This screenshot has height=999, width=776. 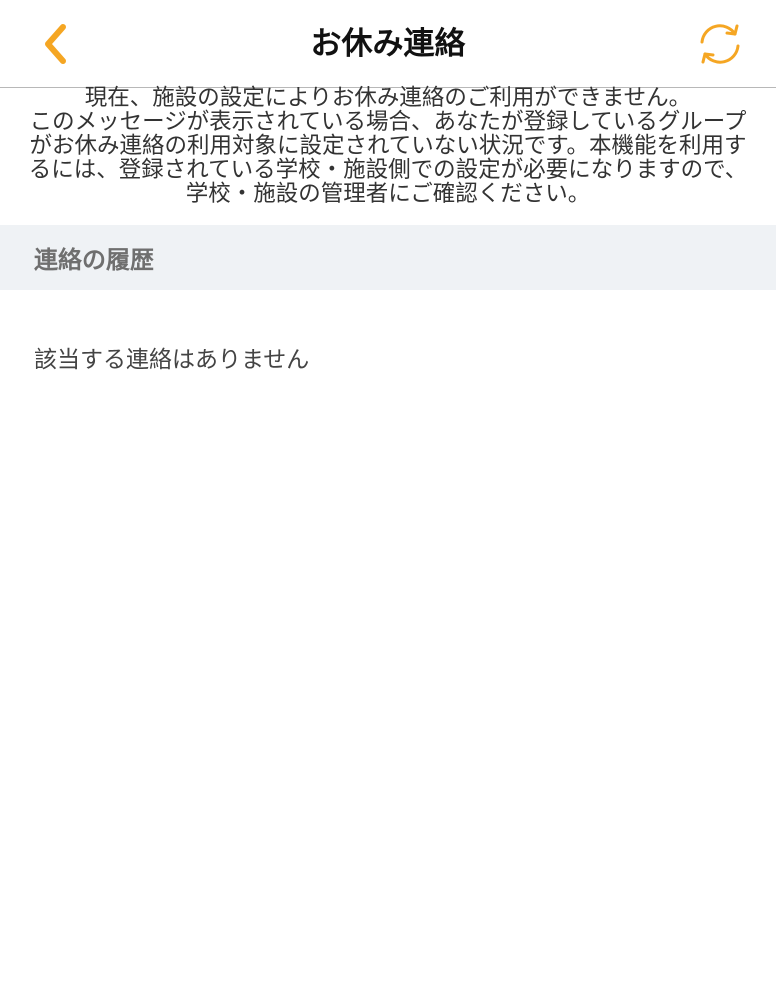 What do you see at coordinates (388, 257) in the screenshot?
I see `history-section-header: 連絡の履歴` at bounding box center [388, 257].